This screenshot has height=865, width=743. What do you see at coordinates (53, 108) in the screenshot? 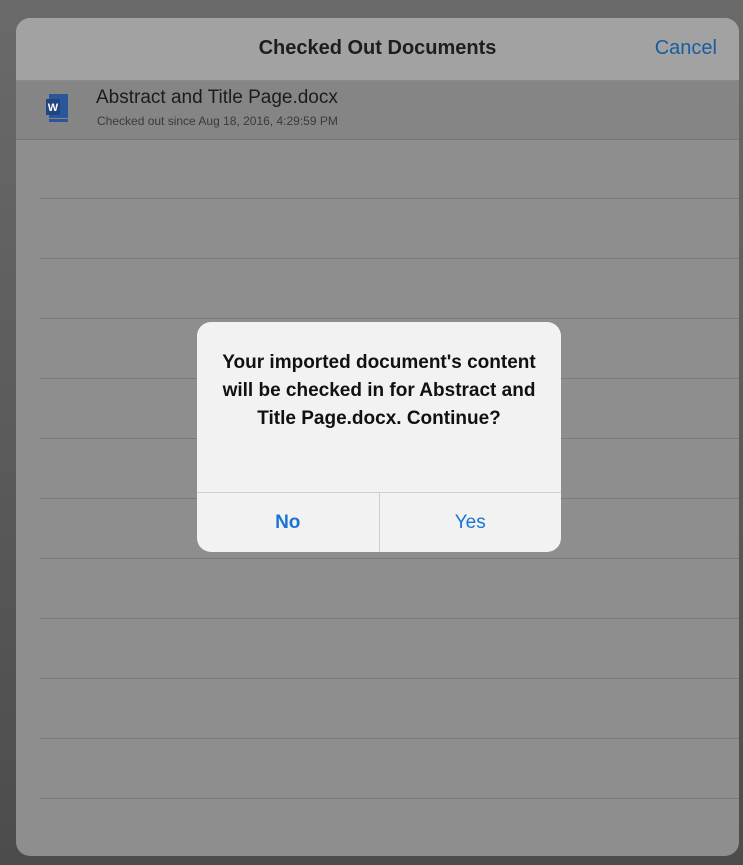
I see `svg-text: W` at bounding box center [53, 108].